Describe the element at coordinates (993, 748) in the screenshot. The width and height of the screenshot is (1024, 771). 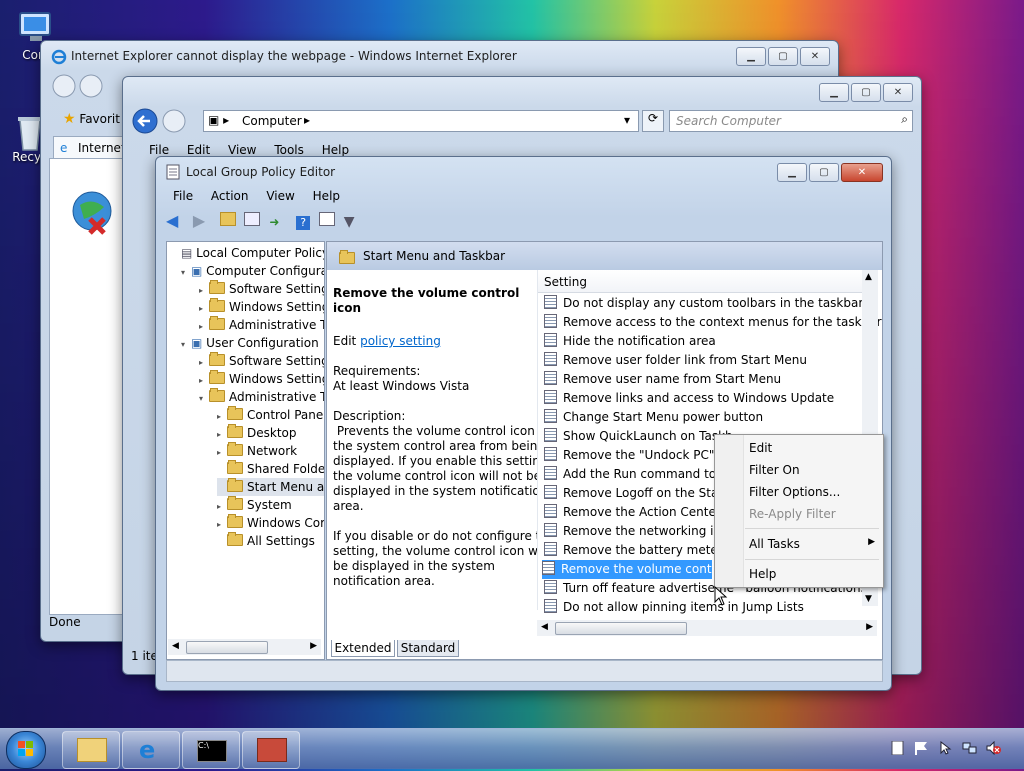
I see `volume-muted-icon` at that location.